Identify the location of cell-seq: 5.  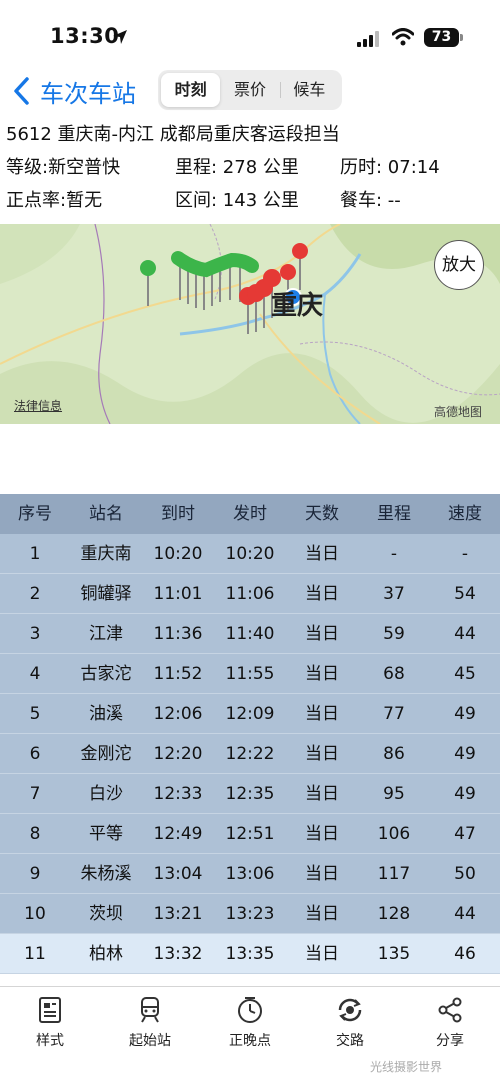
(35, 714).